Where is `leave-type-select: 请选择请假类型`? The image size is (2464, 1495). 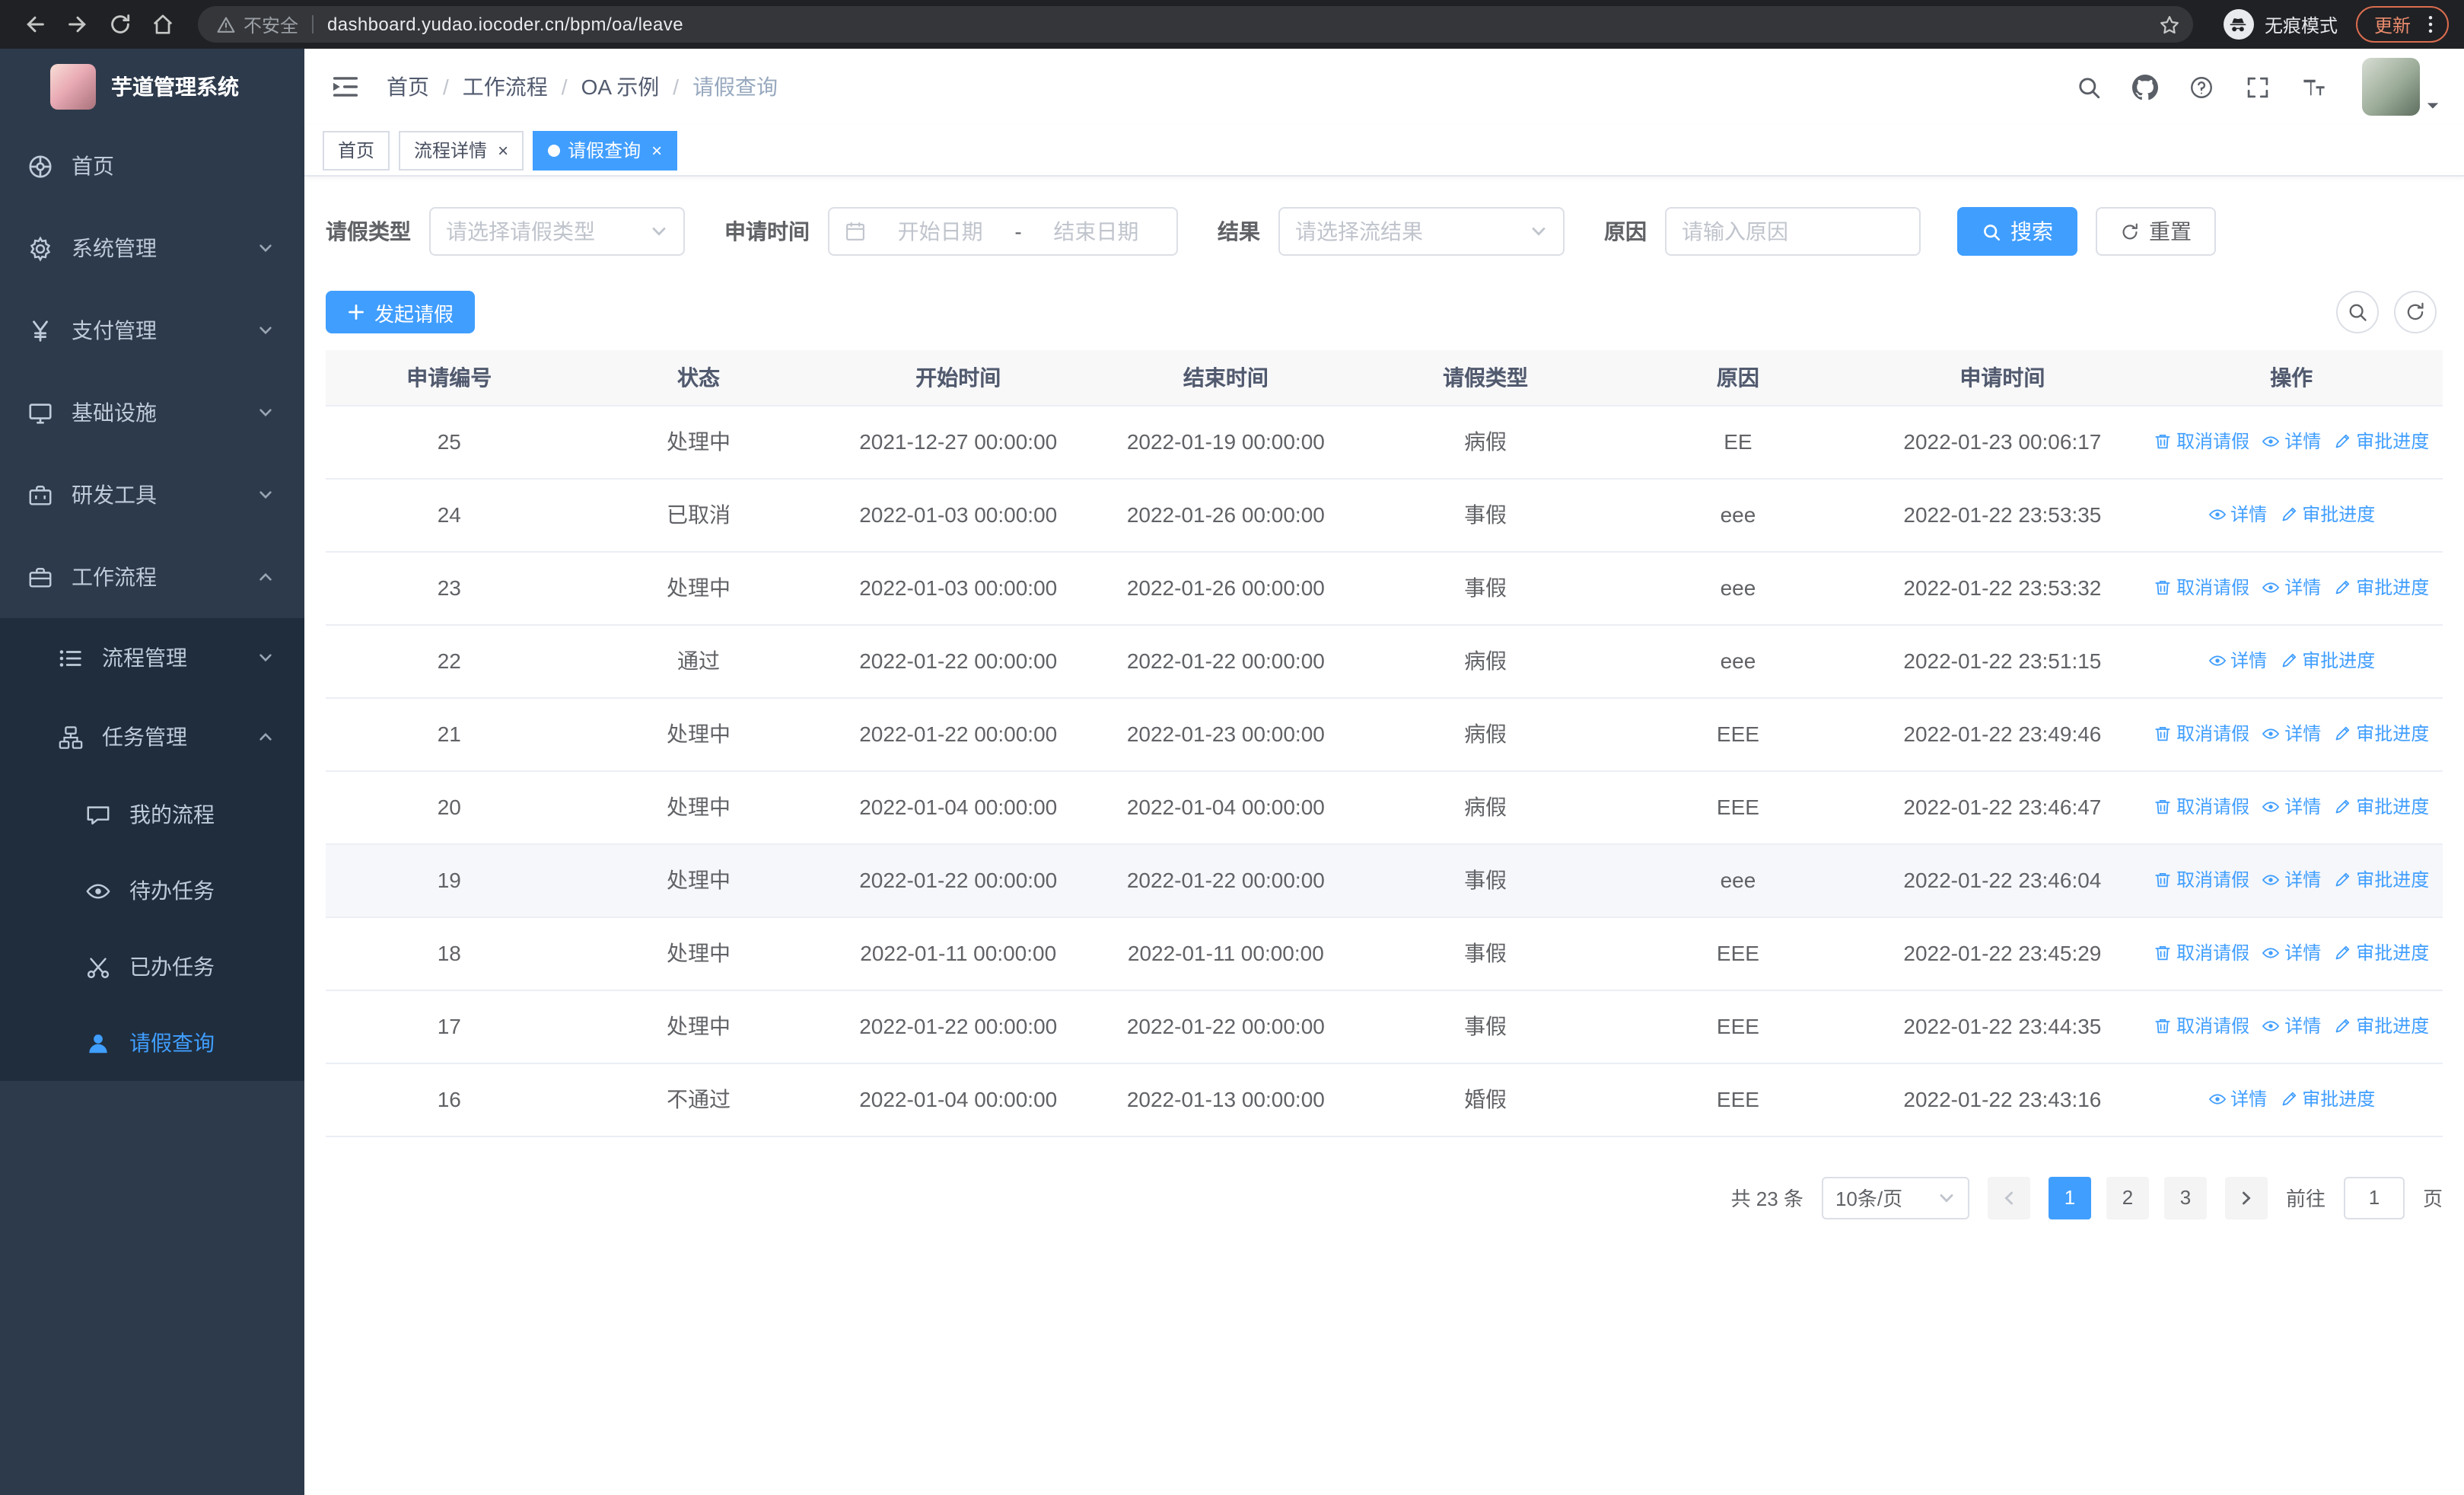
leave-type-select: 请选择请假类型 is located at coordinates (557, 231).